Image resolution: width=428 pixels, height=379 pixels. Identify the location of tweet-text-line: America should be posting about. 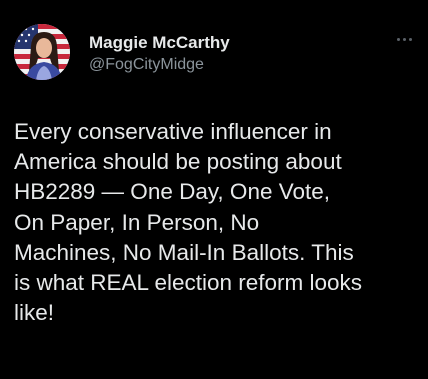
(178, 162).